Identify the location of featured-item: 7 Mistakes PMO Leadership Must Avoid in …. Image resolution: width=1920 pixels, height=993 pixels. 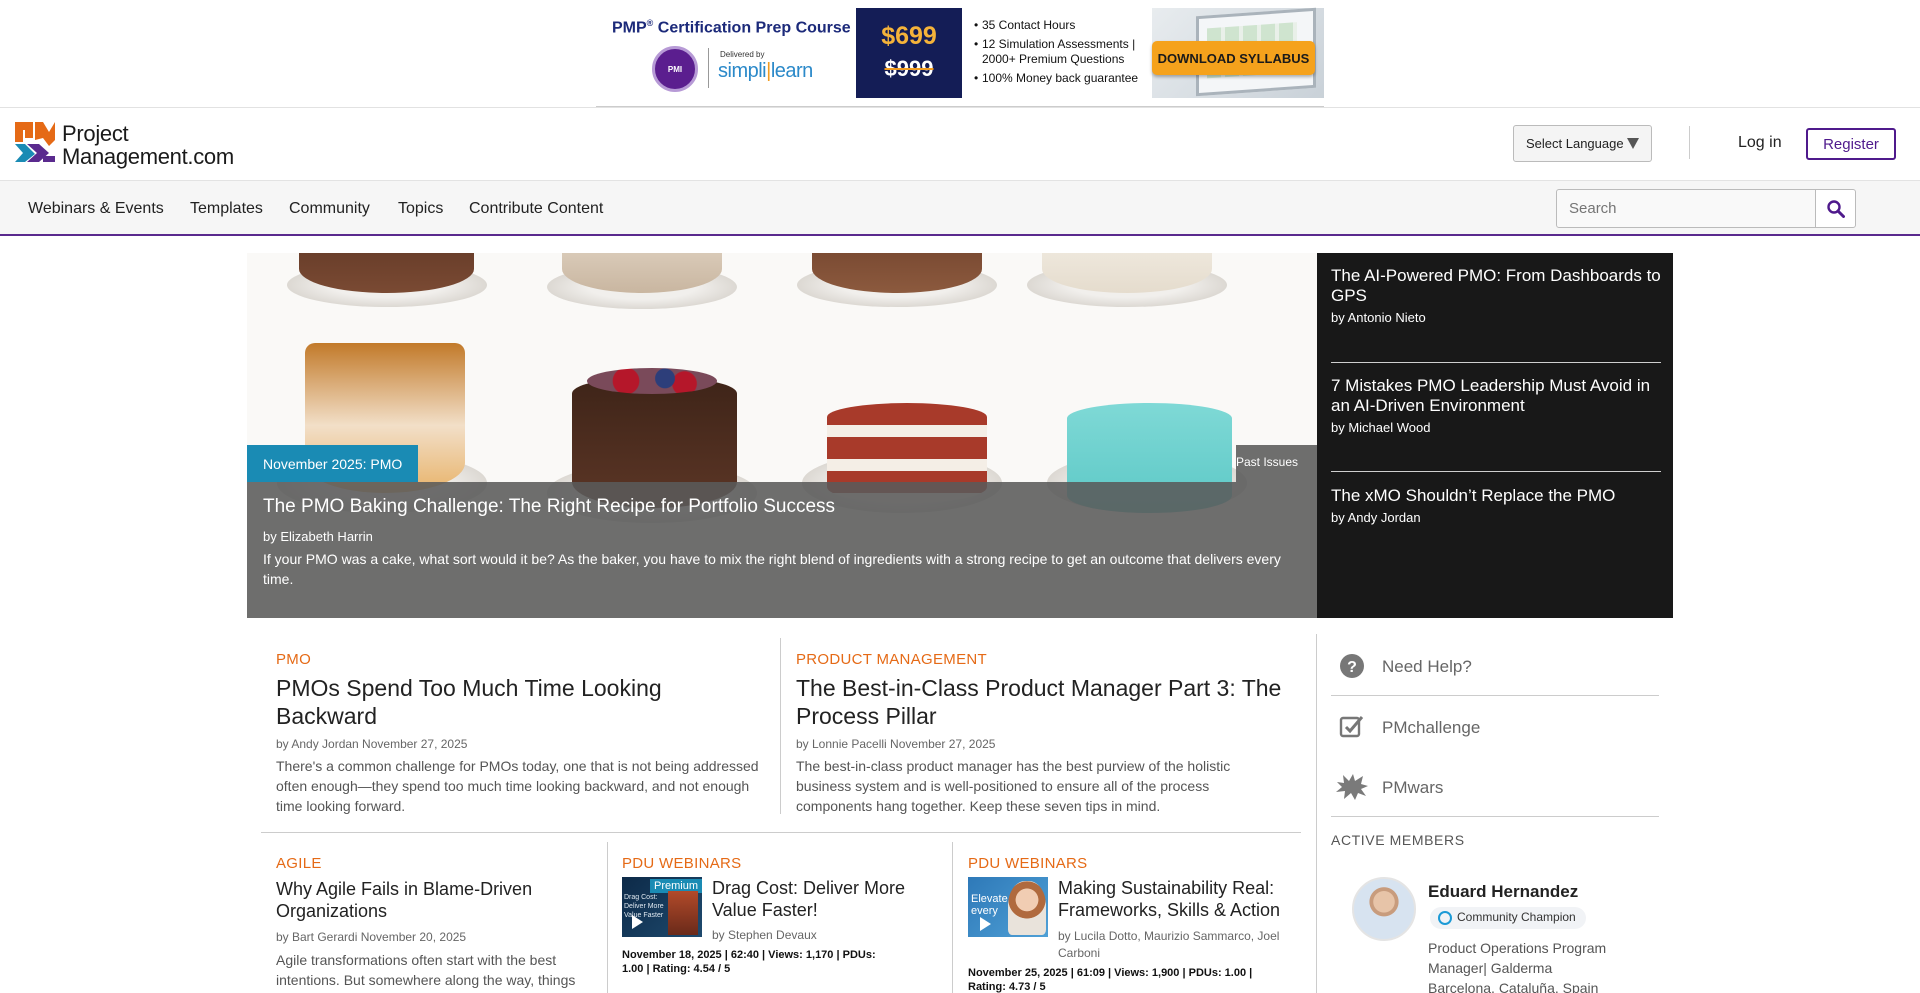
(1496, 405).